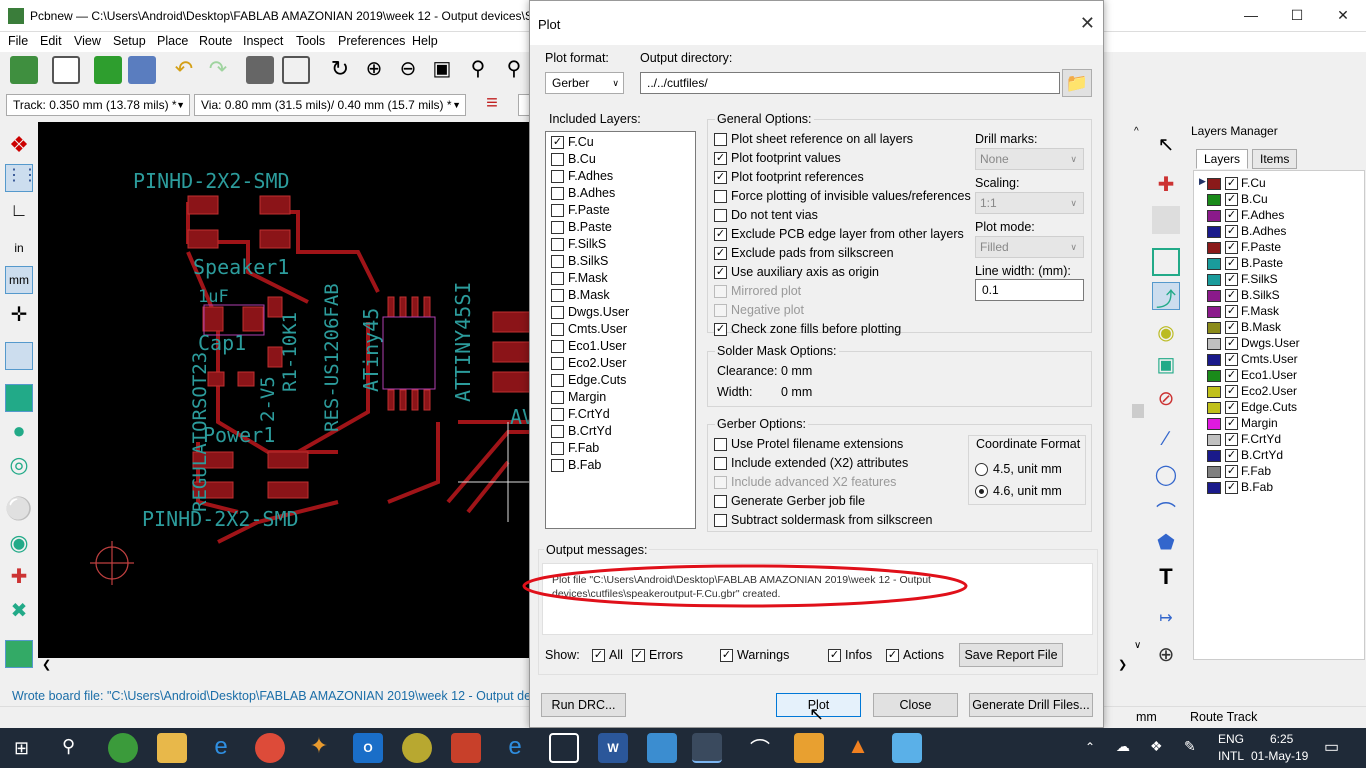 This screenshot has height=768, width=1366. I want to click on place-origin-icon: ⊕, so click(1166, 656).